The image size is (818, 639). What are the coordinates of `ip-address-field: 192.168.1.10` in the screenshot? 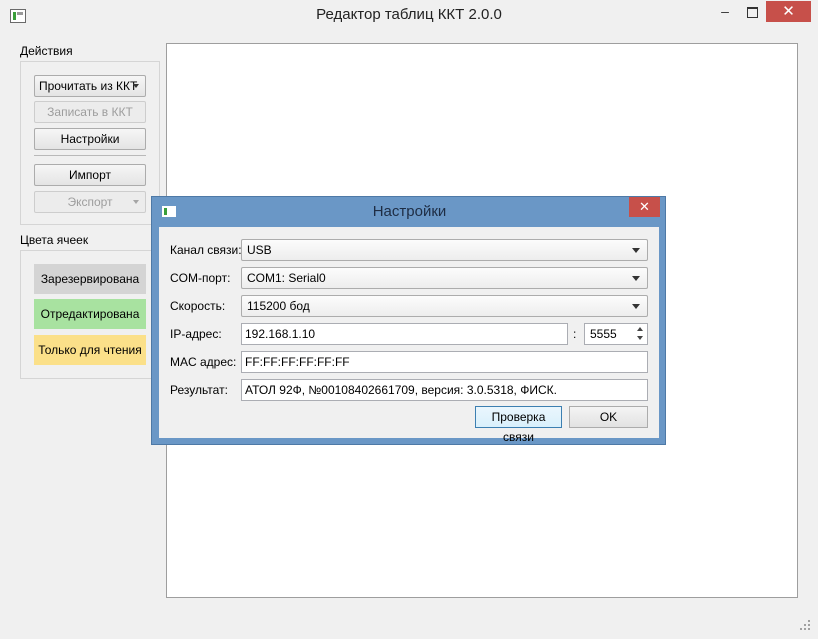 It's located at (404, 334).